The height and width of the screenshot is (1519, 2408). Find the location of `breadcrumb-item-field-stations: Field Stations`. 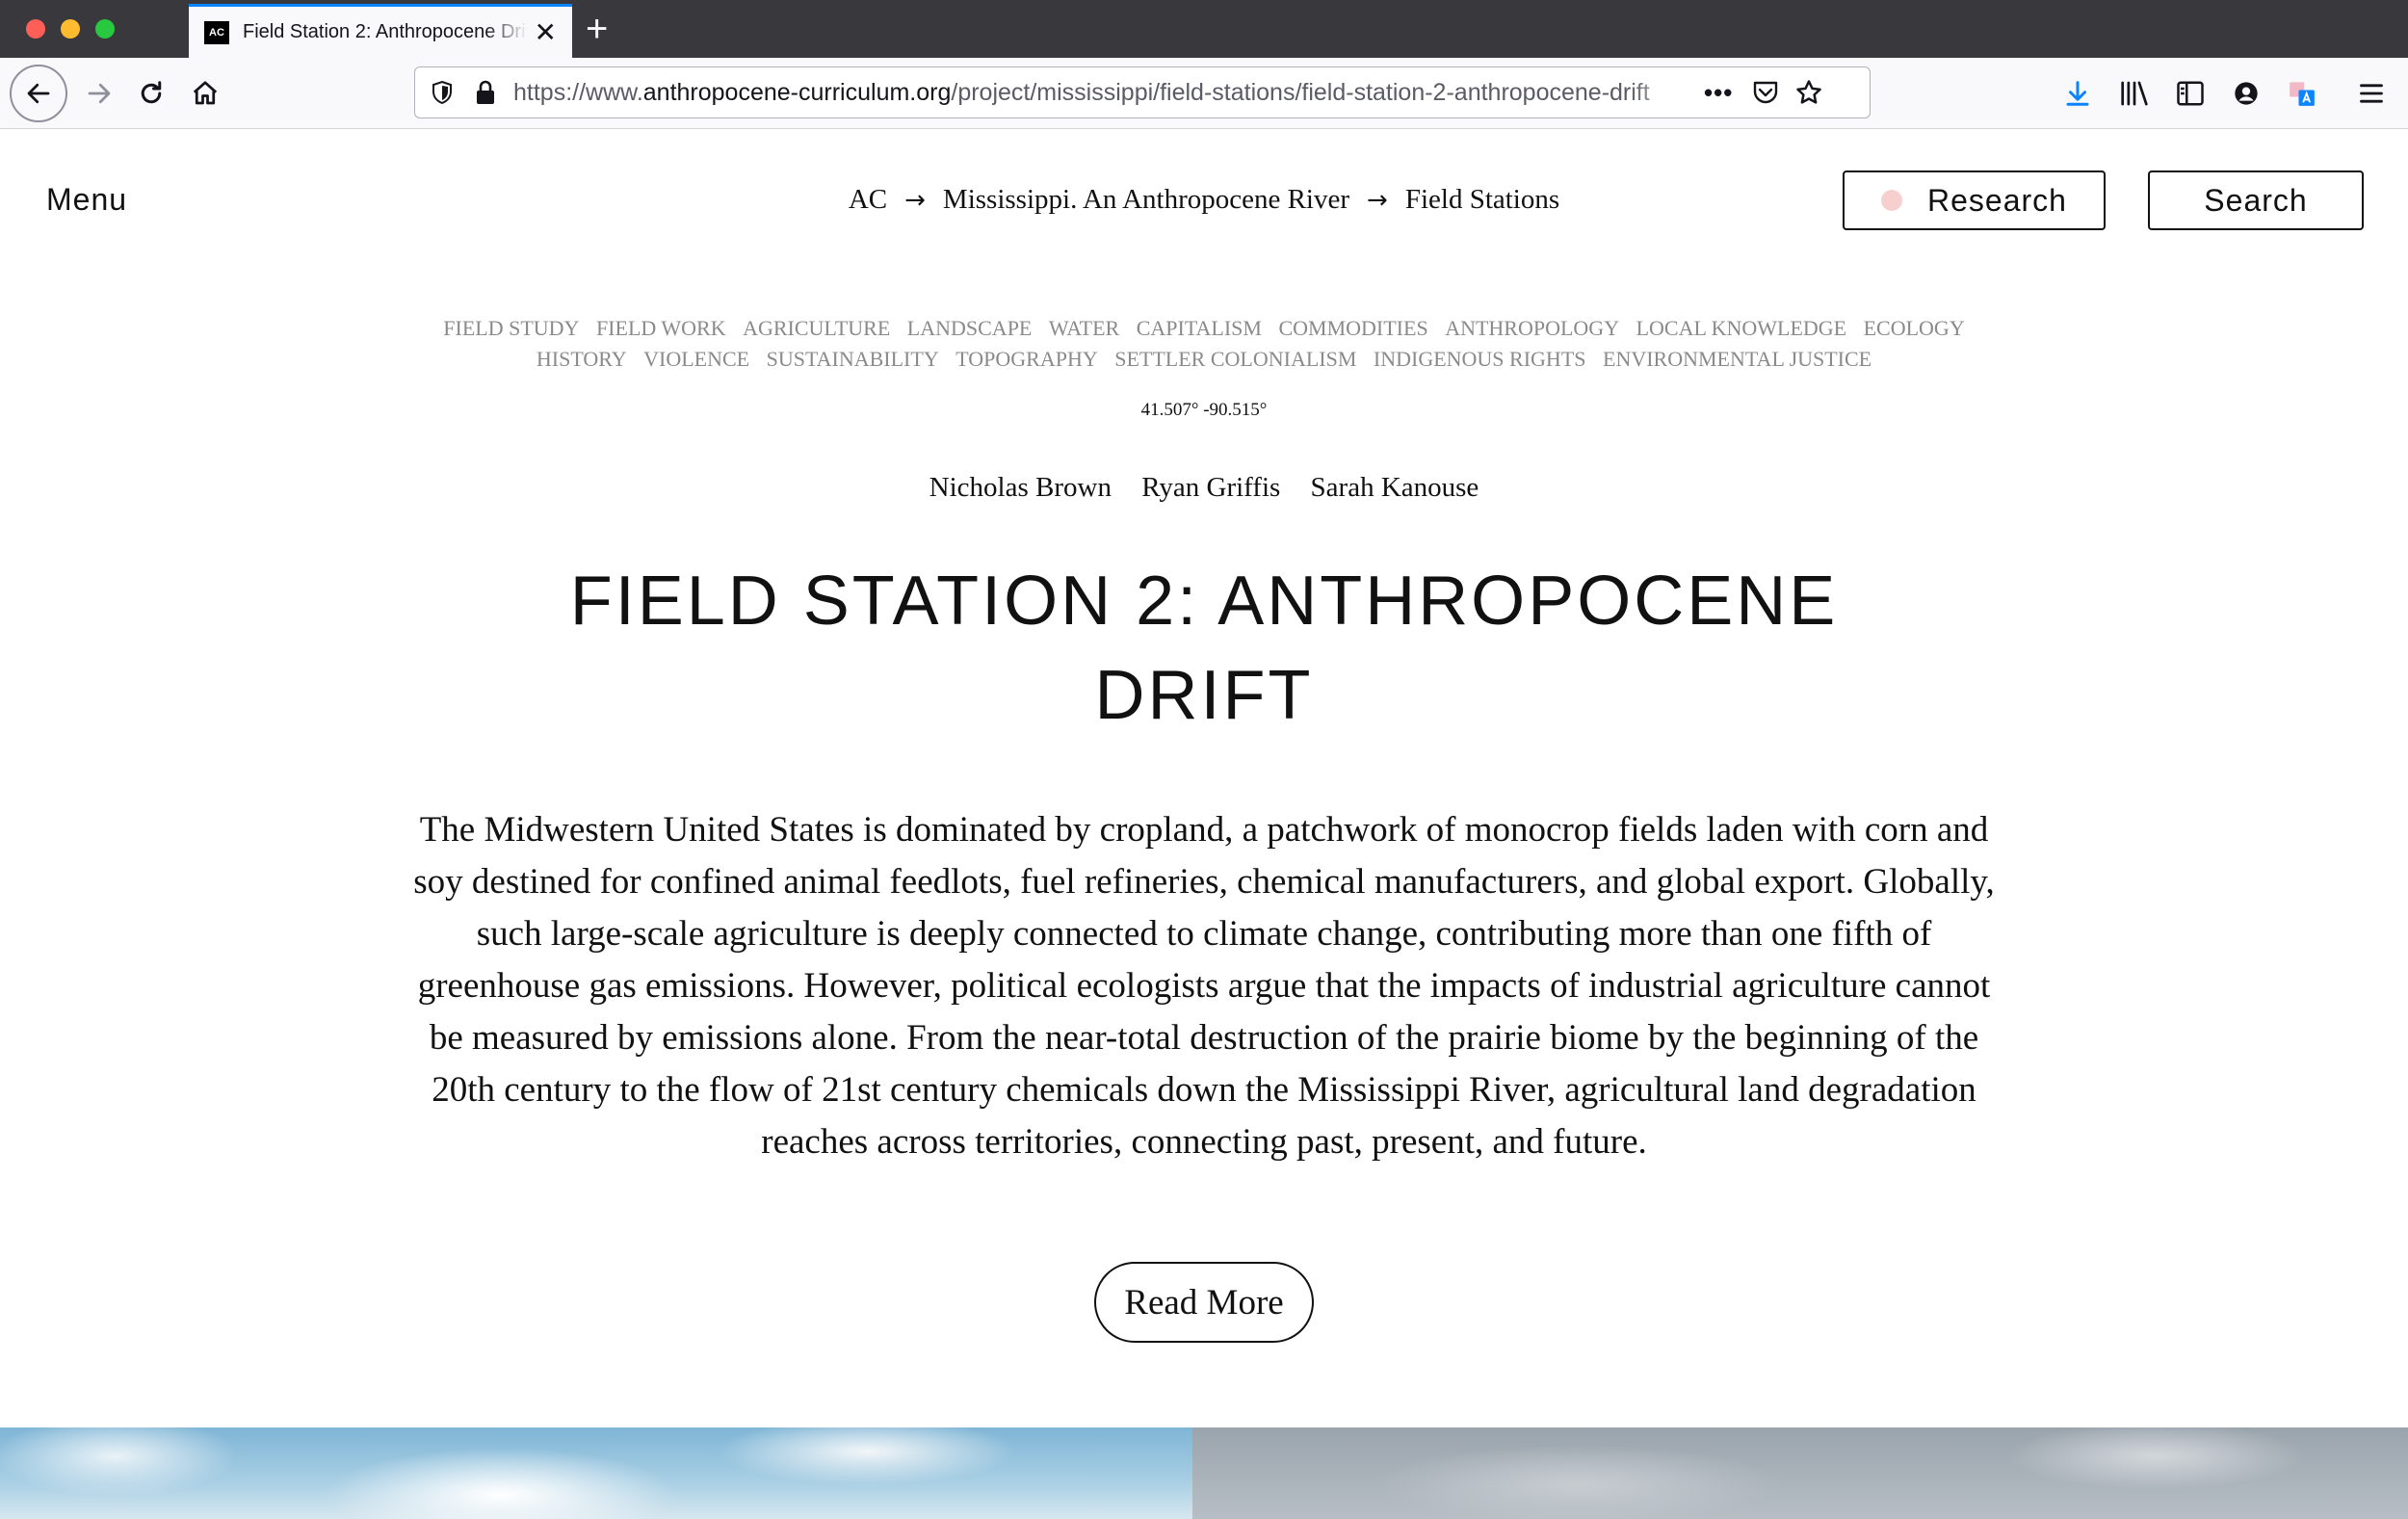

breadcrumb-item-field-stations: Field Stations is located at coordinates (1482, 199).